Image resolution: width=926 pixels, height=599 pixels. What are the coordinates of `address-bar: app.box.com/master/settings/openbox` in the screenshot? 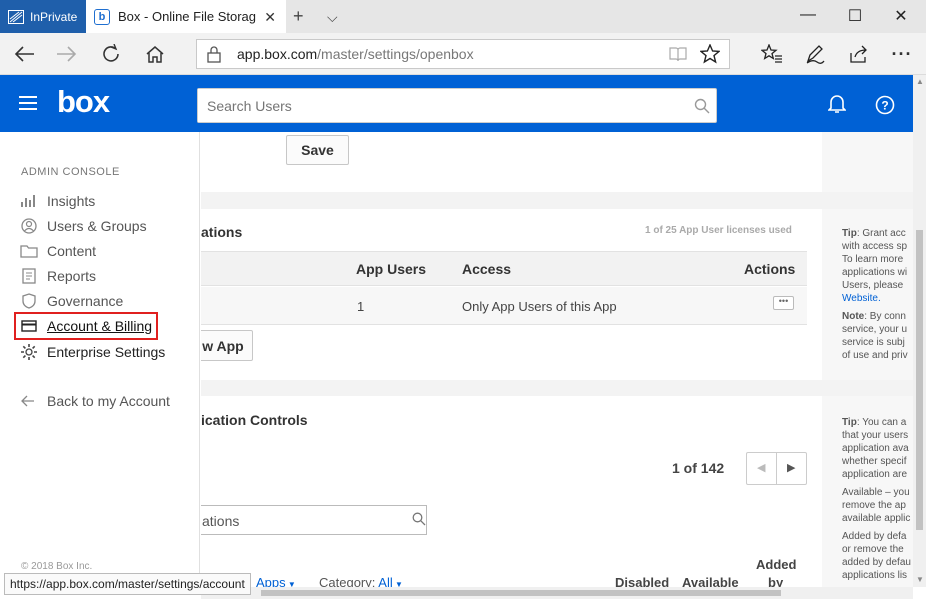 It's located at (463, 54).